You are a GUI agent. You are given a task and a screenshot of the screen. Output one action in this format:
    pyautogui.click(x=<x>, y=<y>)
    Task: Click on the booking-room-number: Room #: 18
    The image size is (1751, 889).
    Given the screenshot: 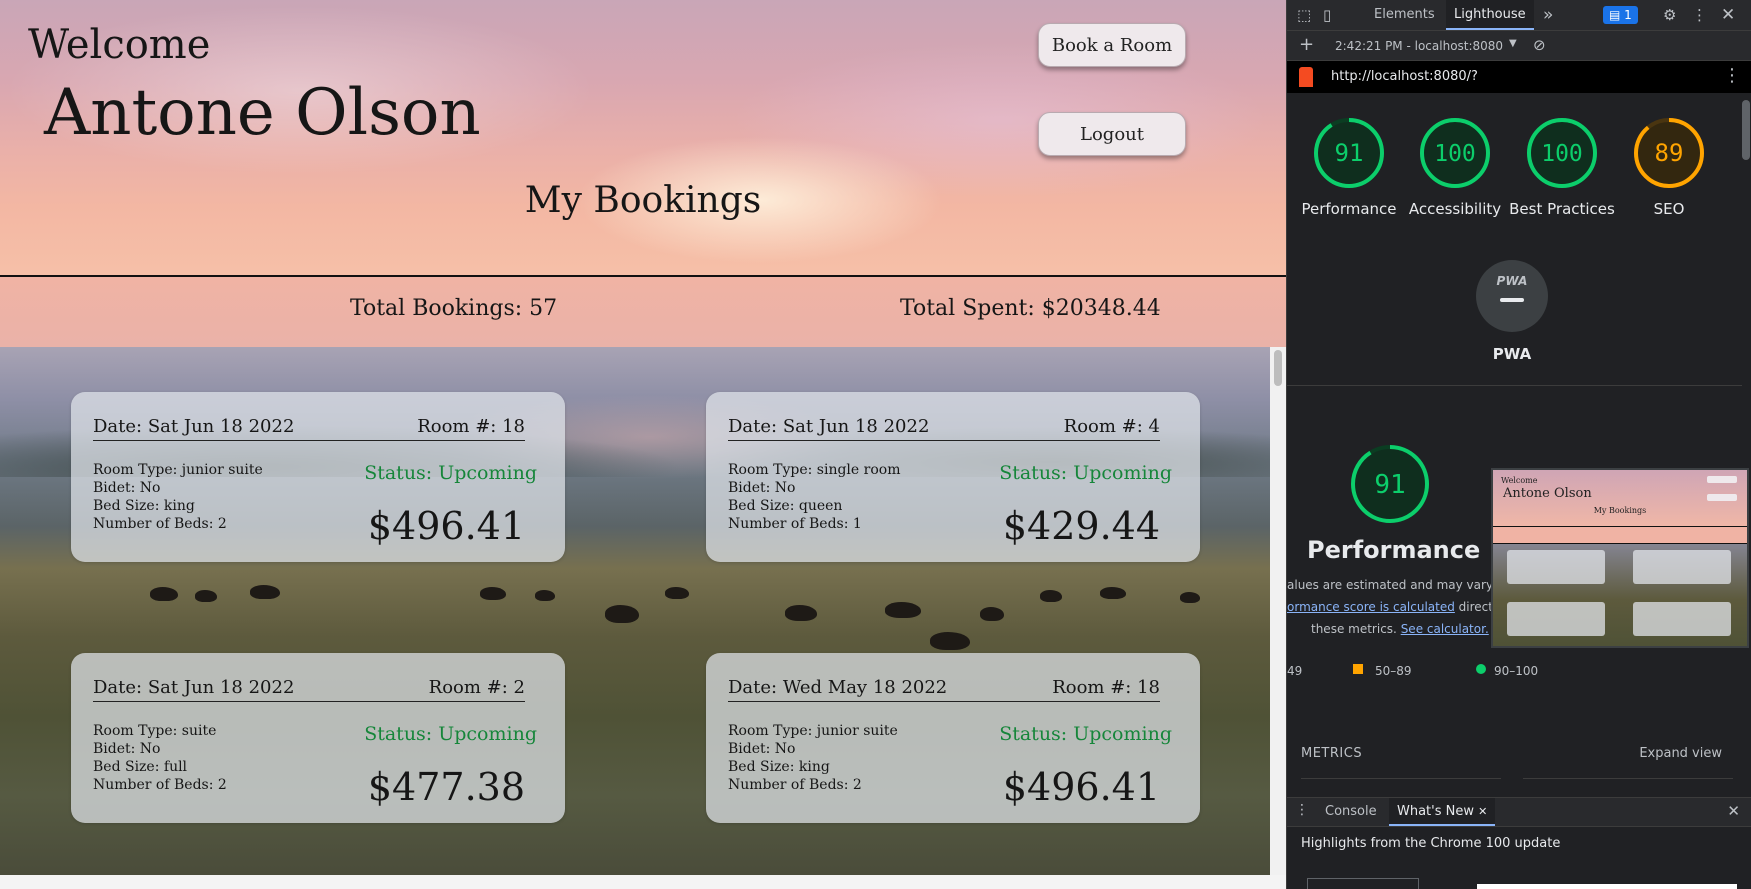 What is the action you would take?
    pyautogui.click(x=471, y=426)
    